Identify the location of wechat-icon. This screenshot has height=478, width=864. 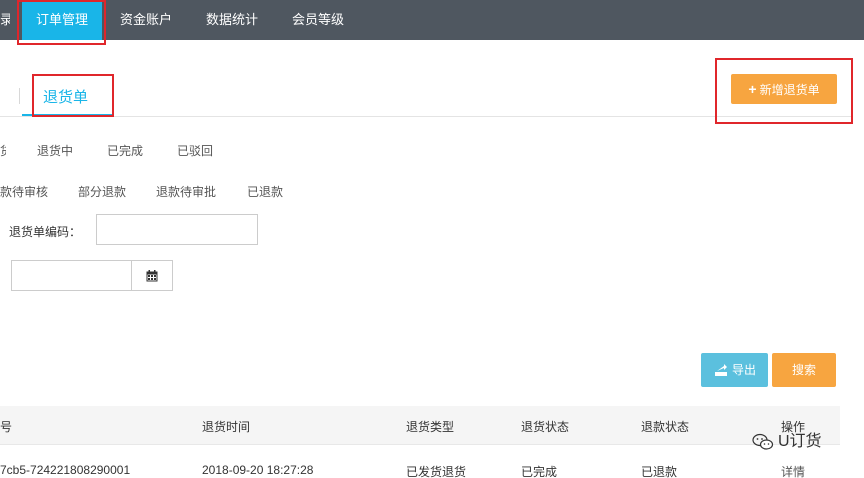
(763, 441).